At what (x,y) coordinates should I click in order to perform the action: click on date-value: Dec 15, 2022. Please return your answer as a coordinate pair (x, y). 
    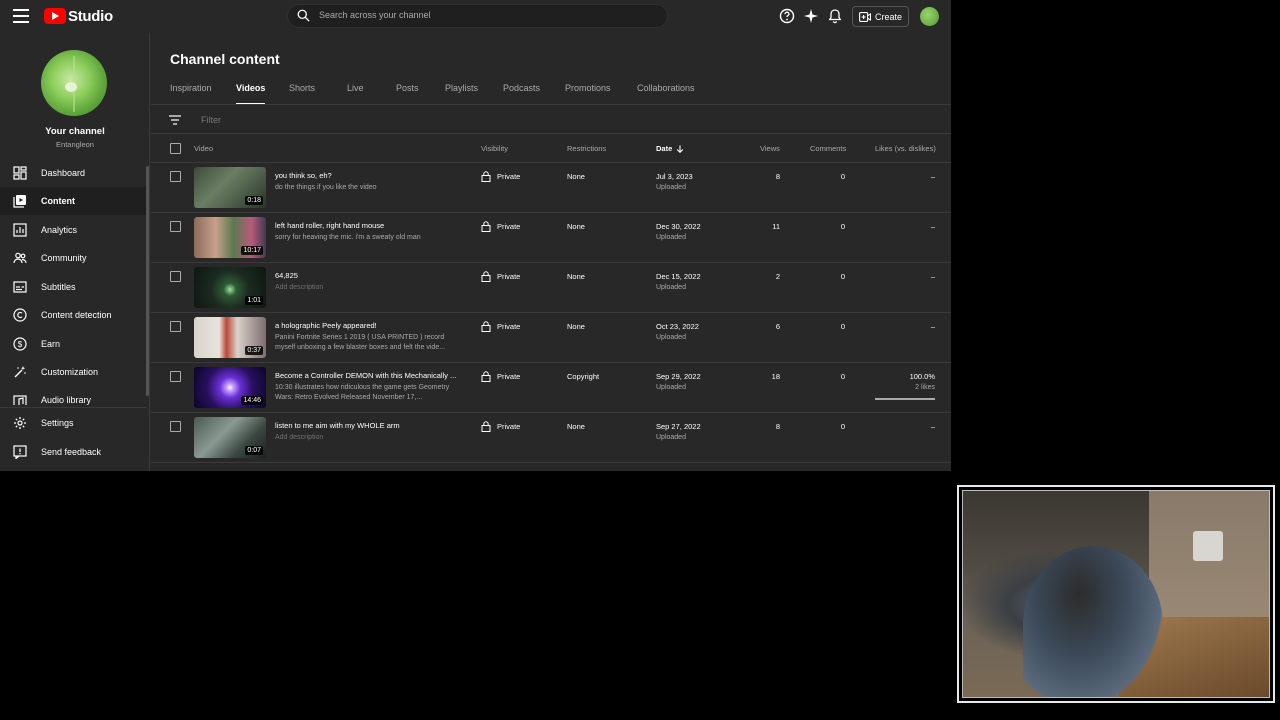
    Looking at the image, I should click on (678, 276).